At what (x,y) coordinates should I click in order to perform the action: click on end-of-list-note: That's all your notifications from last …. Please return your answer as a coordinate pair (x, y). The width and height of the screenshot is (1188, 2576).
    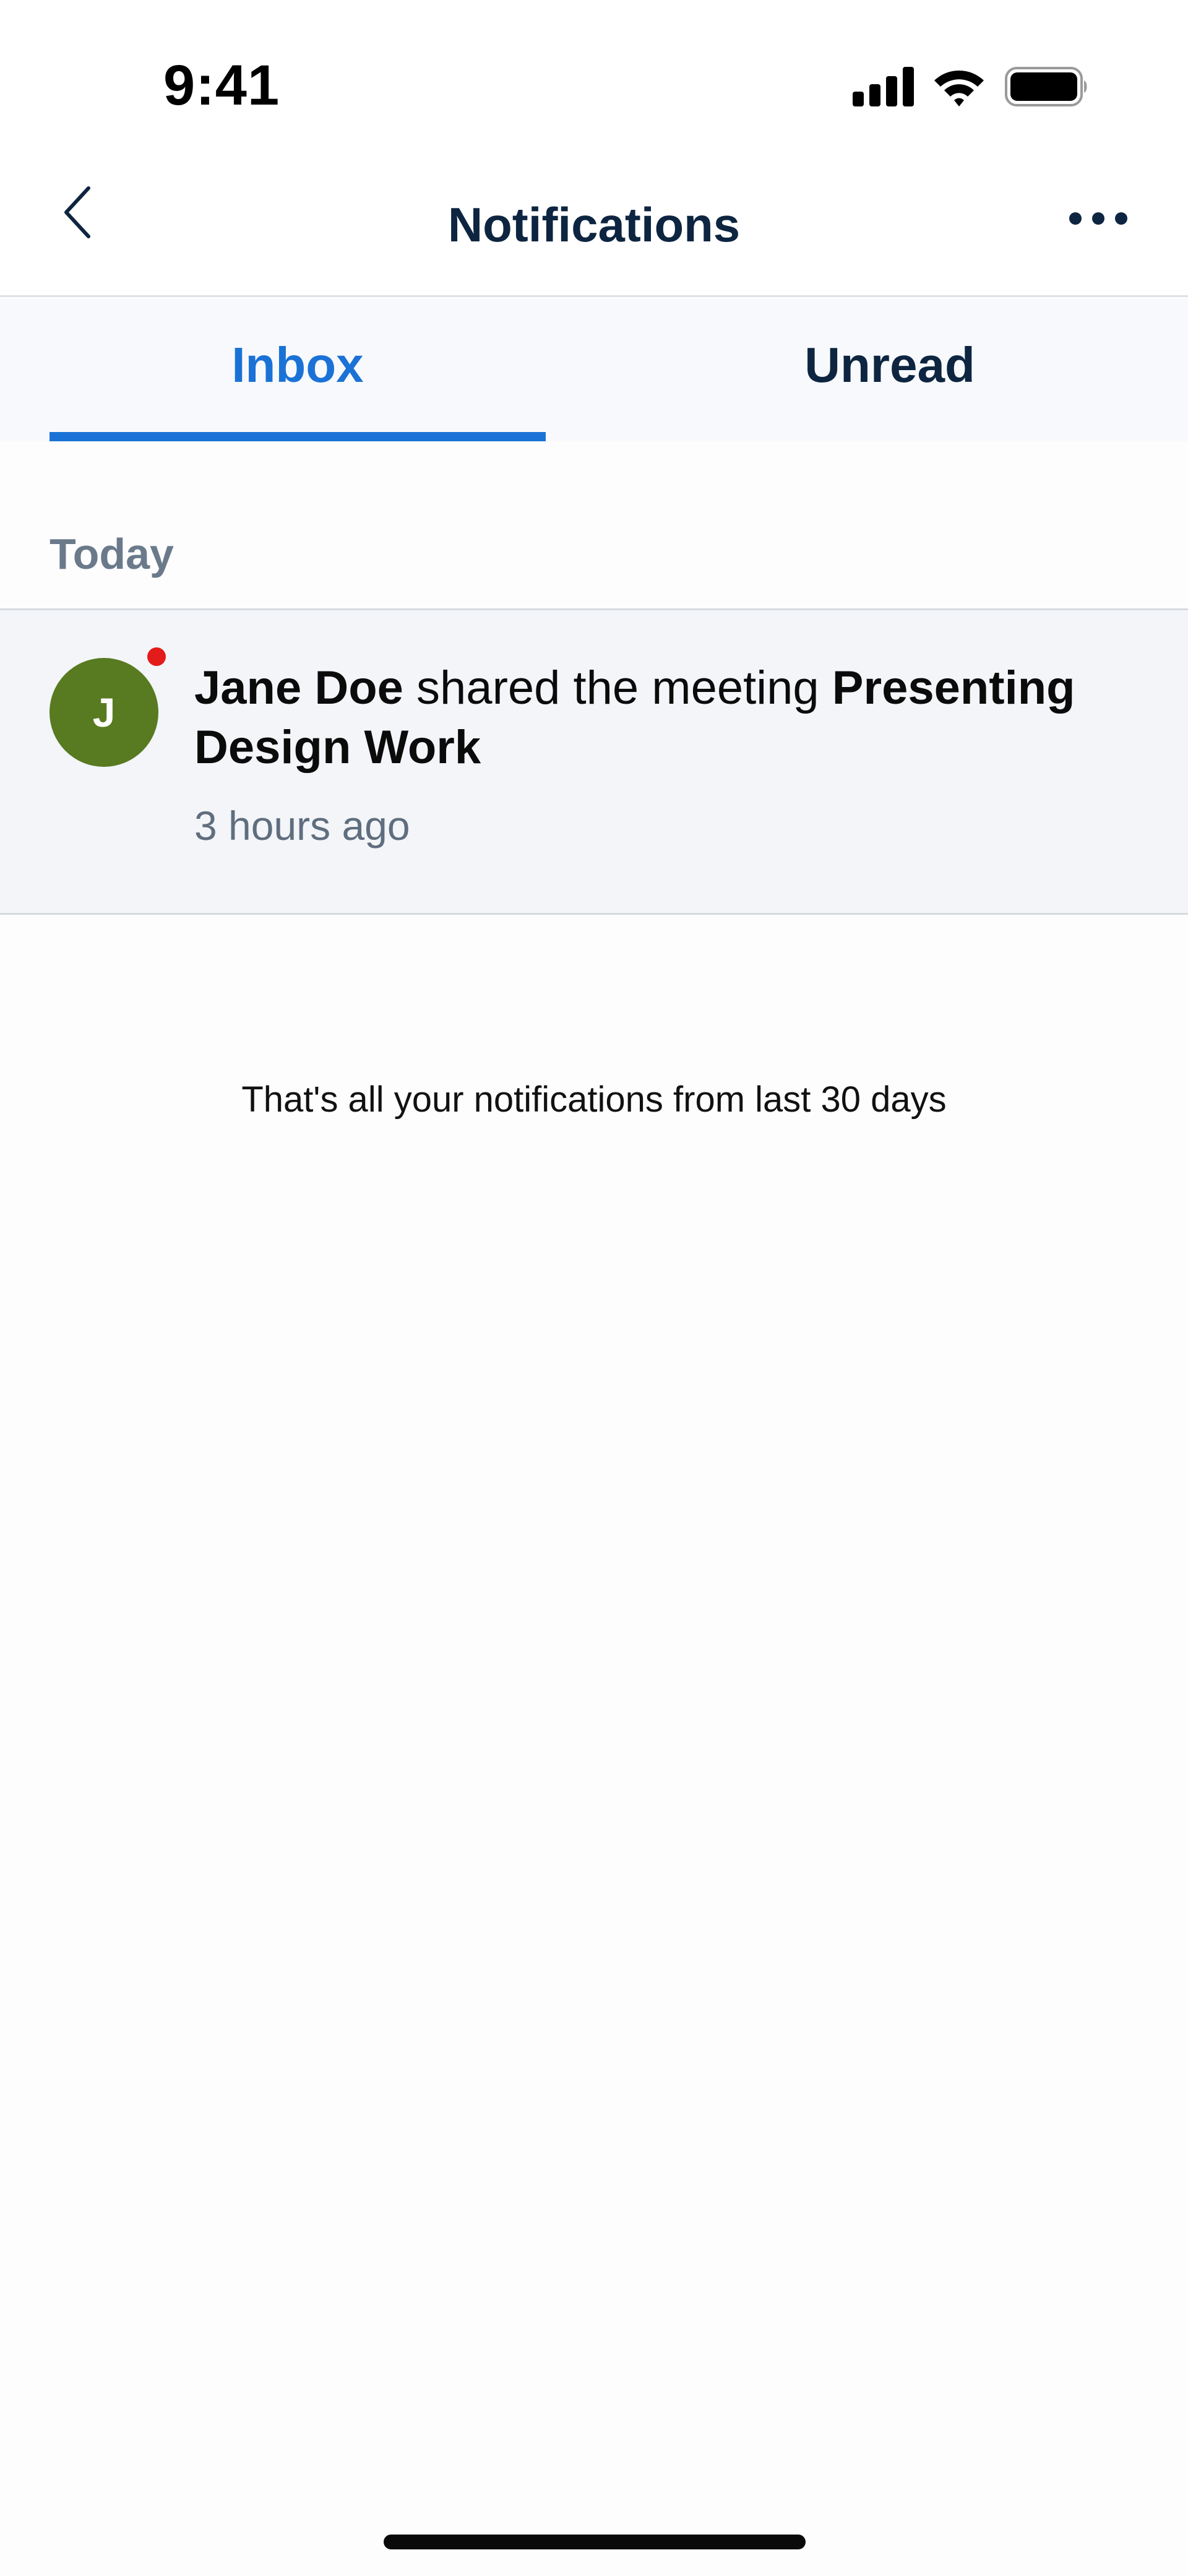
    Looking at the image, I should click on (594, 1099).